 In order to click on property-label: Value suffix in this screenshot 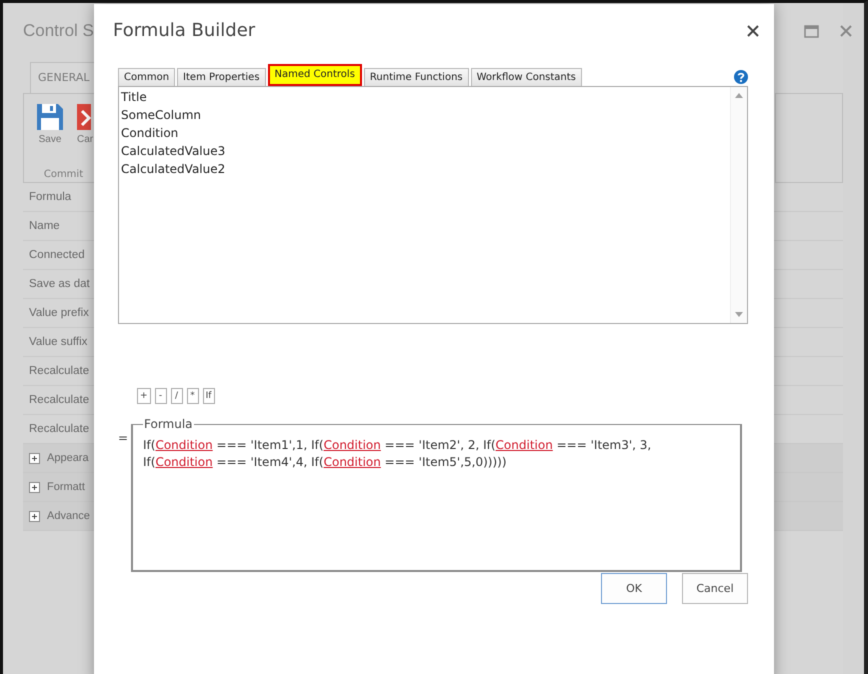, I will do `click(58, 342)`.